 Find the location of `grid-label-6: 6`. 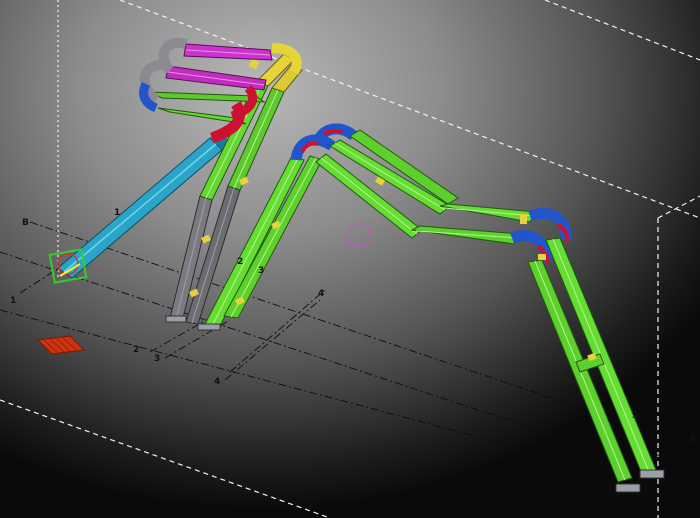

grid-label-6: 6 is located at coordinates (693, 440).